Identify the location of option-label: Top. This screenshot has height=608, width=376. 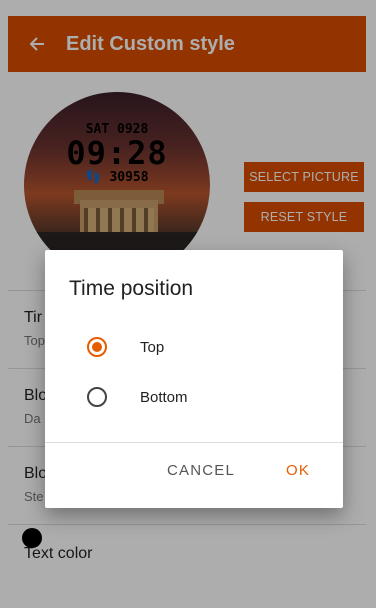
(152, 347).